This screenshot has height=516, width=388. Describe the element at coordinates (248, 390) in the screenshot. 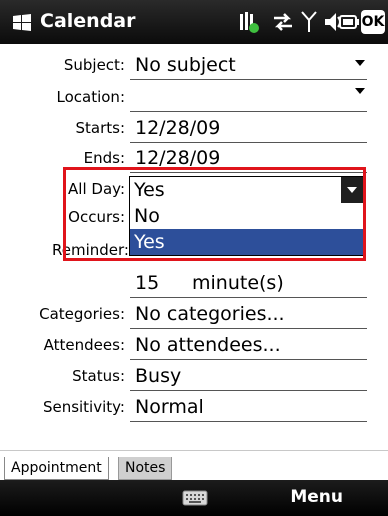

I see `status-underline` at that location.